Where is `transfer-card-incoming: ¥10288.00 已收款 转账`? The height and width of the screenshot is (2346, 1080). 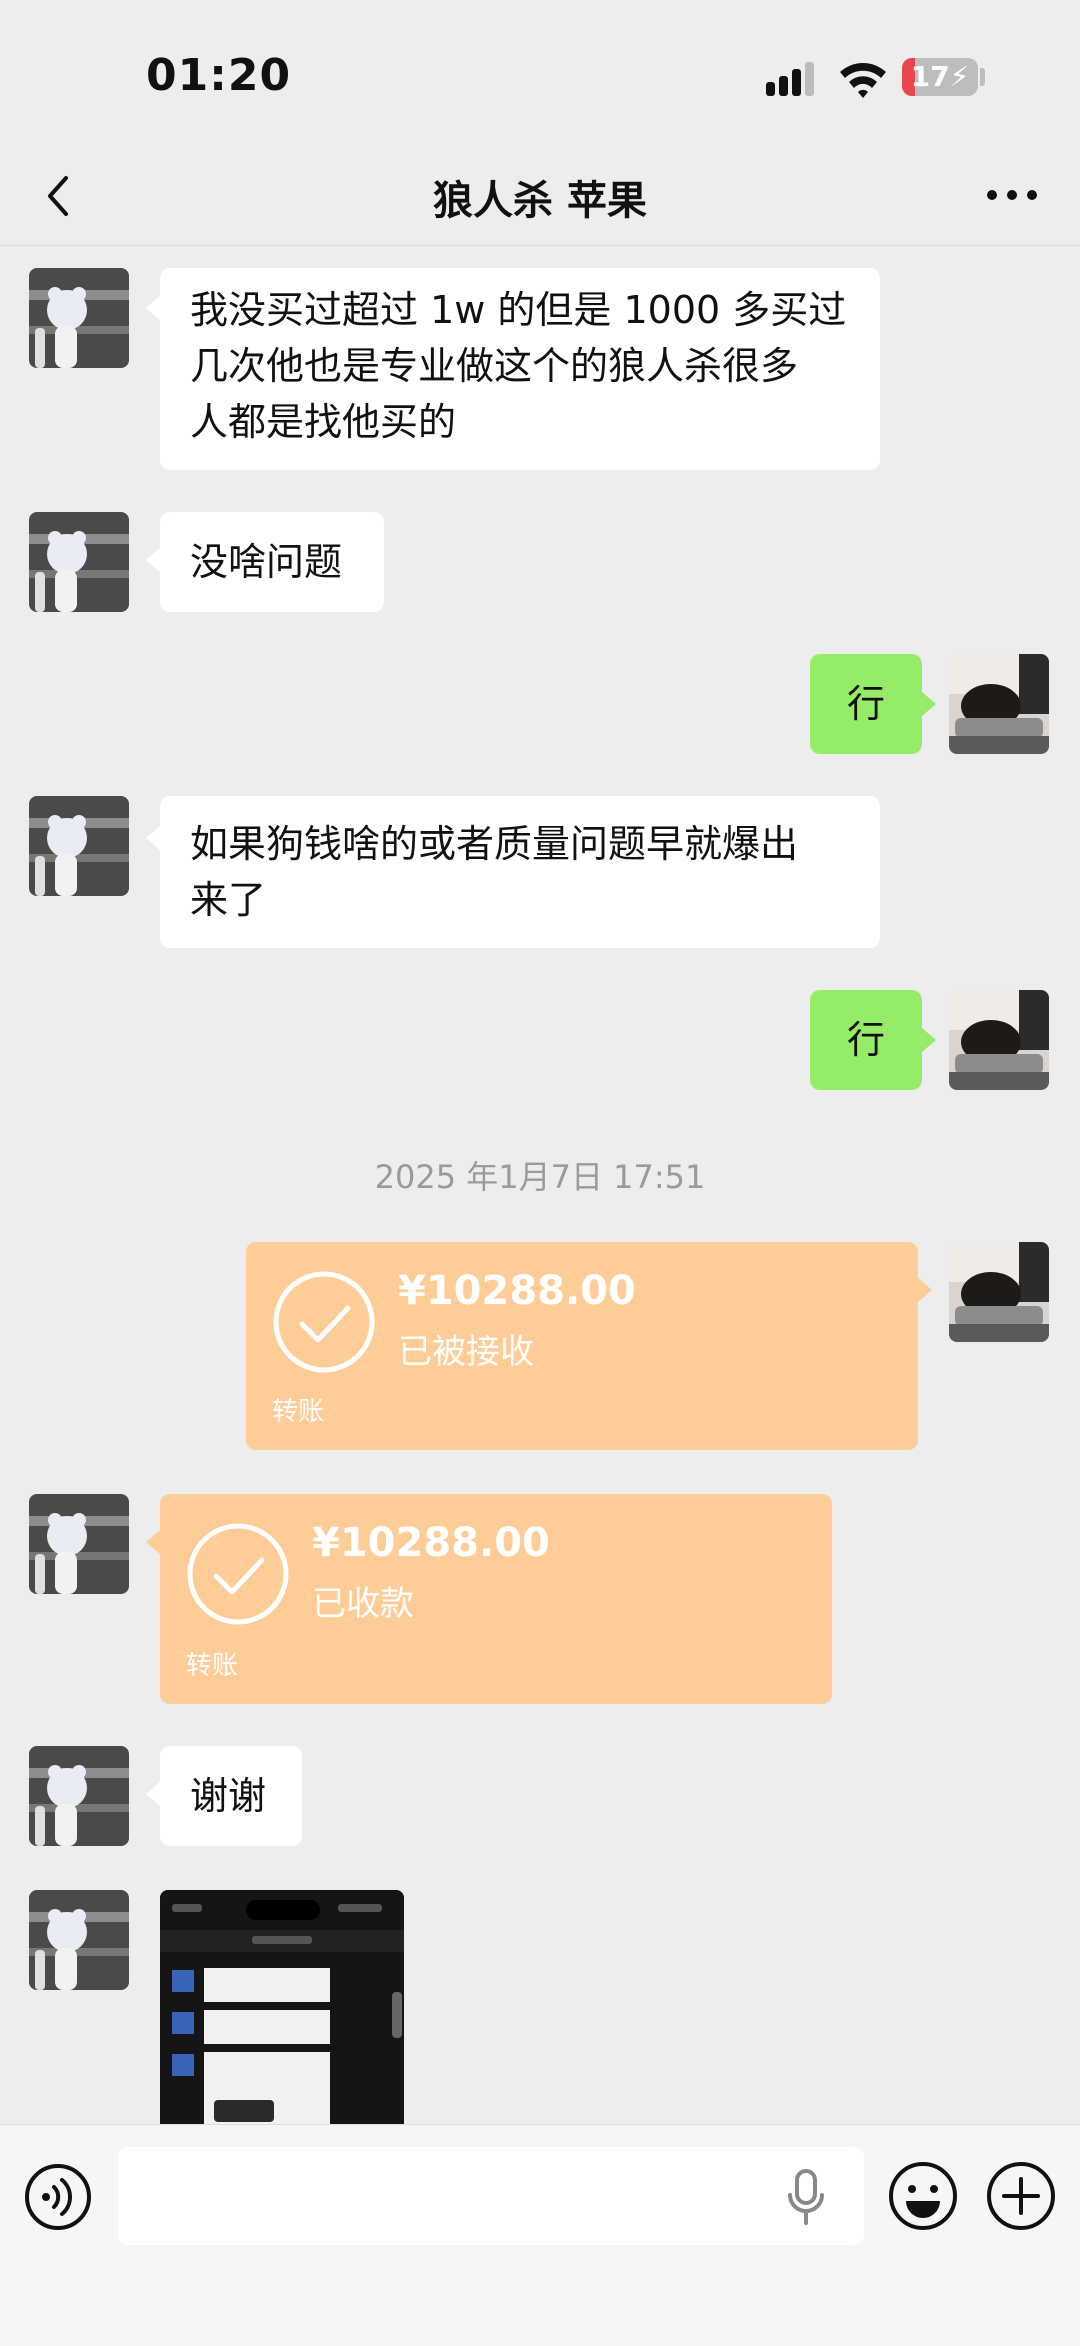 transfer-card-incoming: ¥10288.00 已收款 转账 is located at coordinates (496, 1599).